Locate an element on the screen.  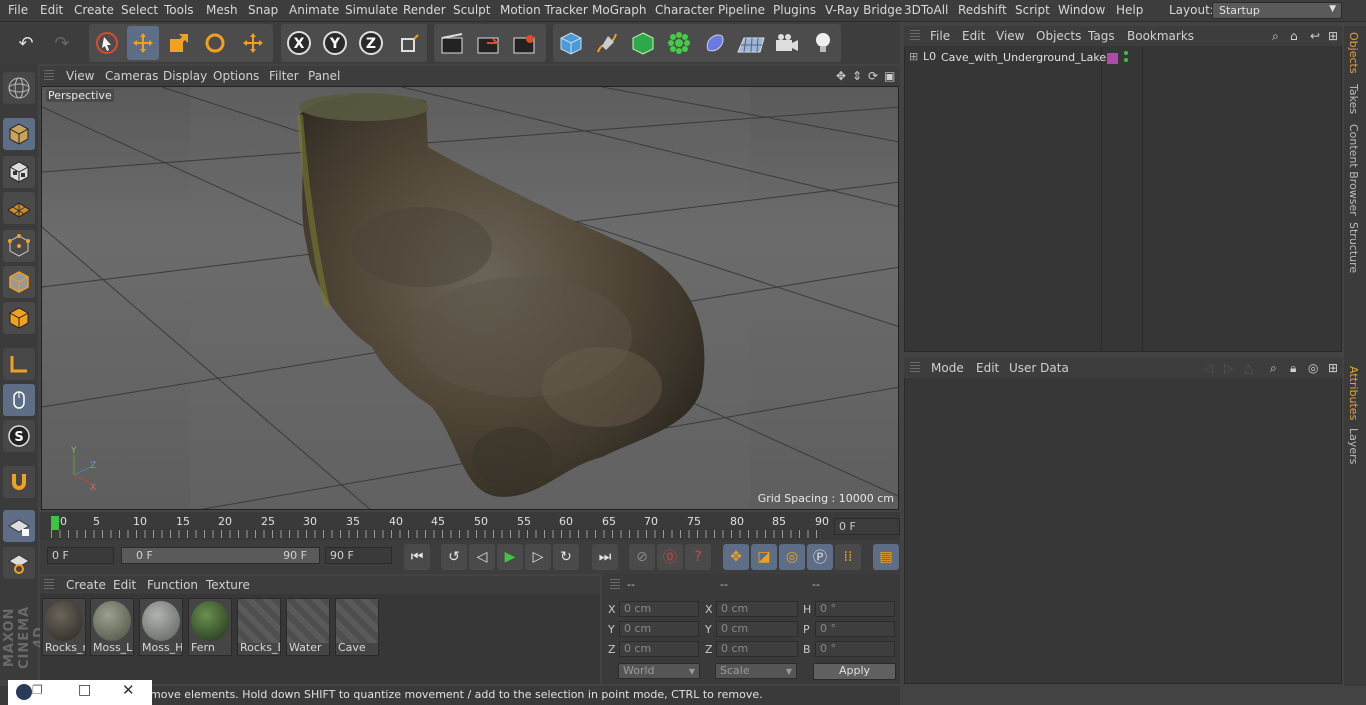
current-frame-field: 0 F is located at coordinates (867, 526).